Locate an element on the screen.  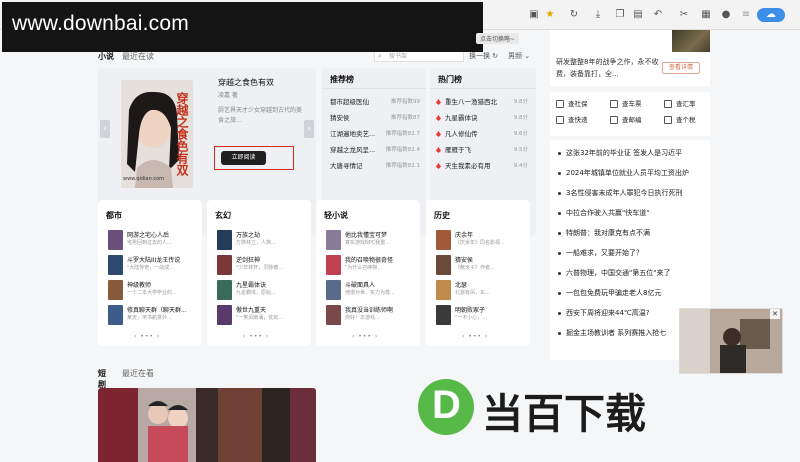
tab-recent-reading: 最近在读 is located at coordinates (138, 56).